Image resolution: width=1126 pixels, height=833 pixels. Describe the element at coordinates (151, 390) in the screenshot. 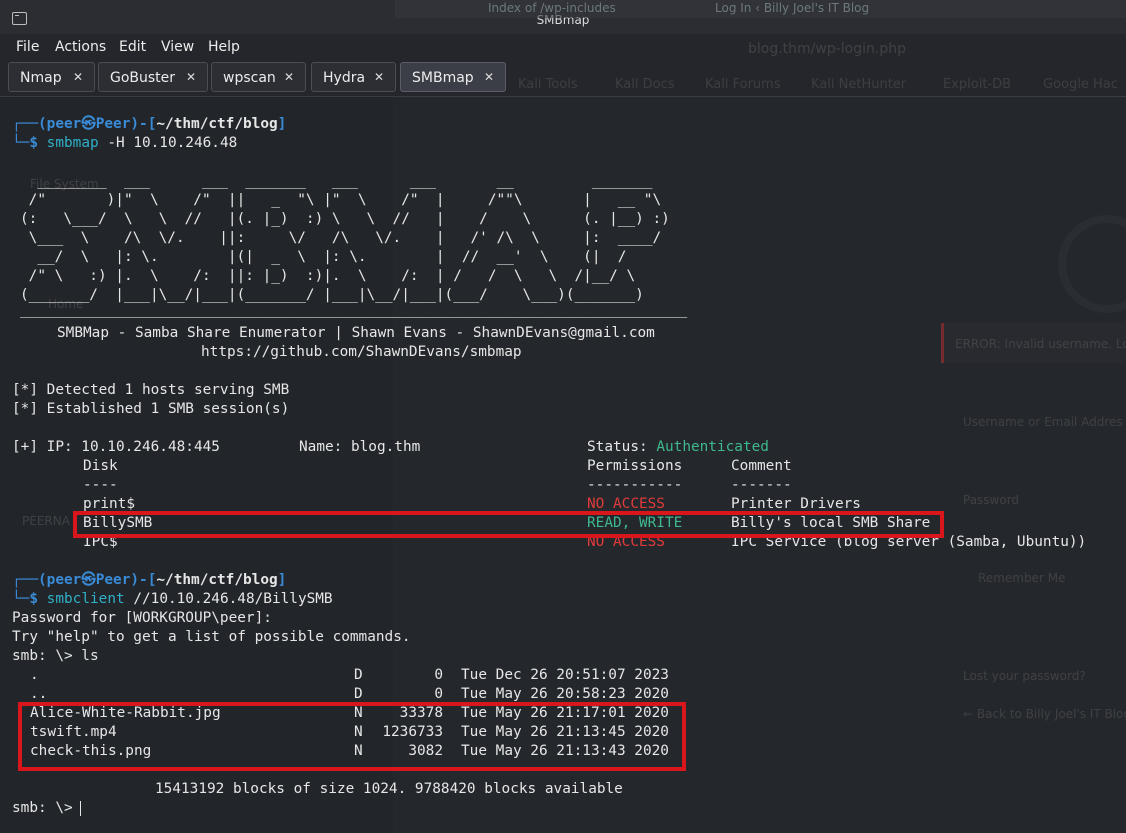

I see `detect-line: [*] Detected 1 hosts serving SMB` at that location.